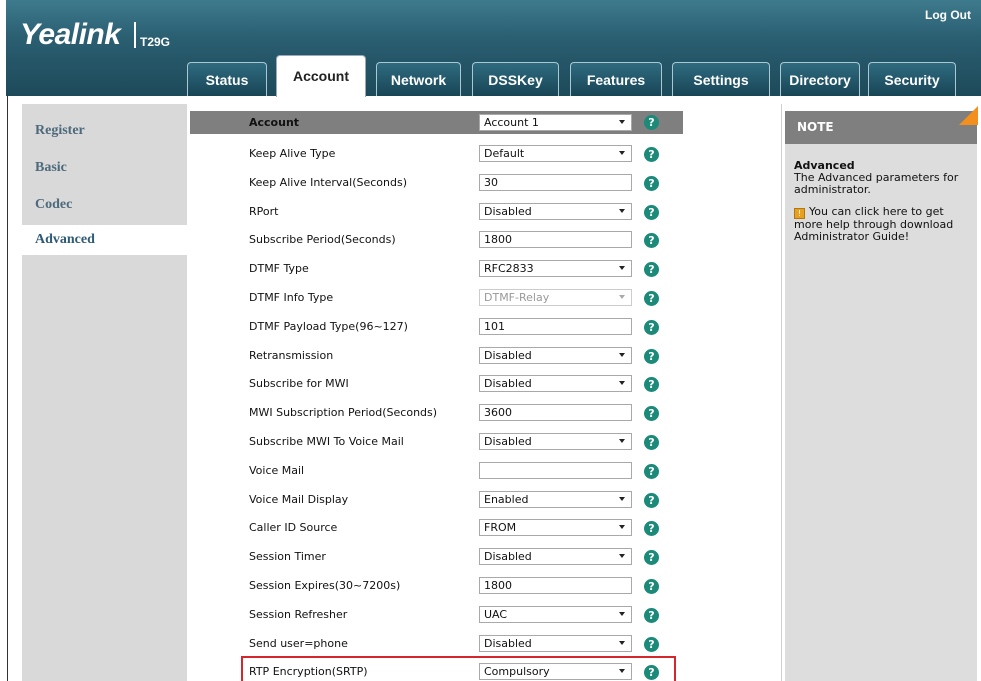  Describe the element at coordinates (418, 79) in the screenshot. I see `tab-network: Network` at that location.